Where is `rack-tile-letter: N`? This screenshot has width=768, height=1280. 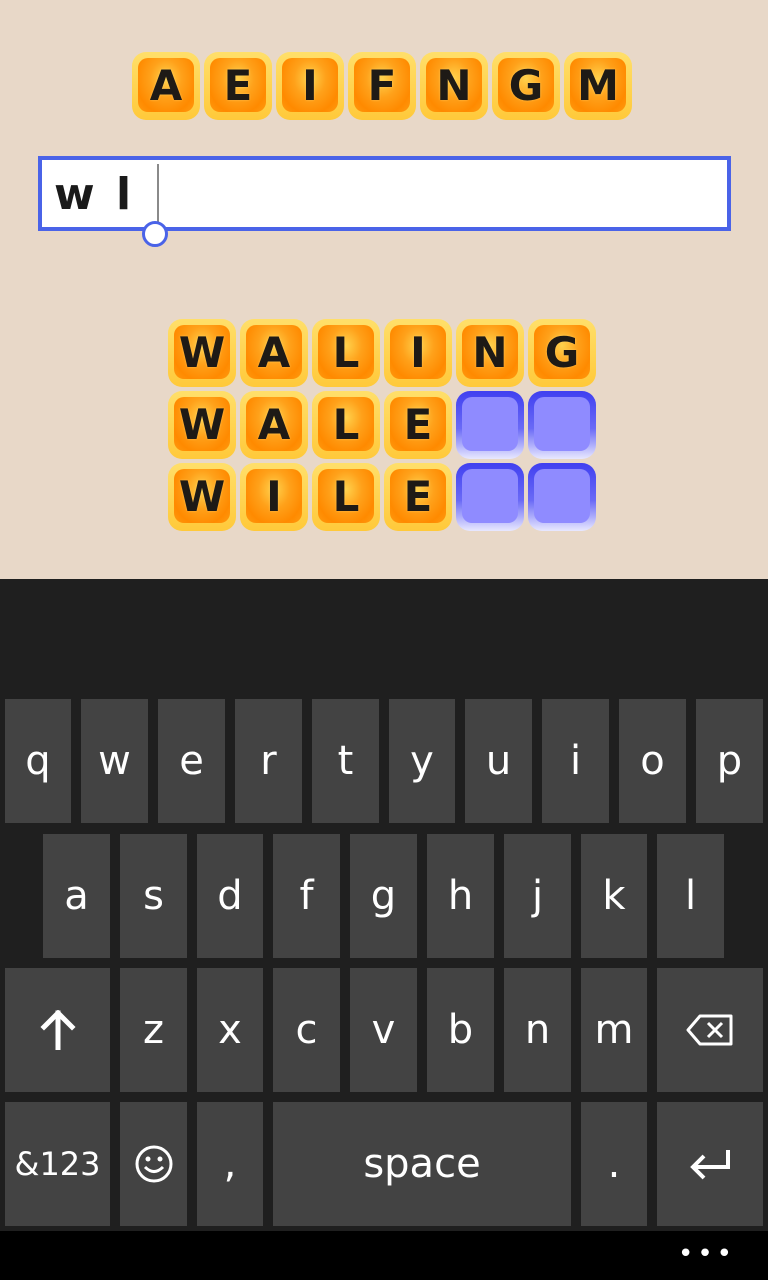
rack-tile-letter: N is located at coordinates (454, 85).